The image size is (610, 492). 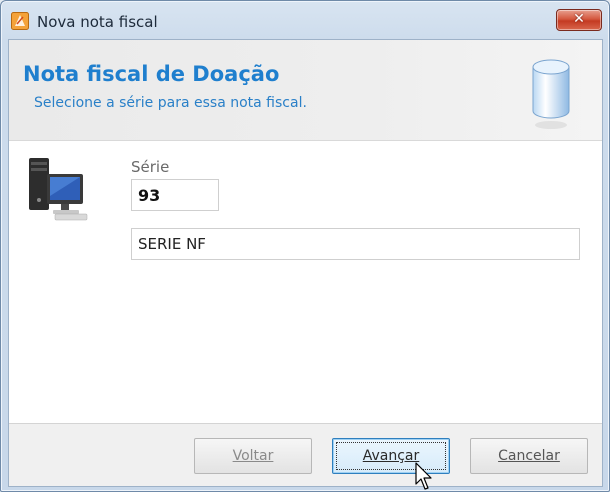 What do you see at coordinates (253, 456) in the screenshot?
I see `back-button: Voltar` at bounding box center [253, 456].